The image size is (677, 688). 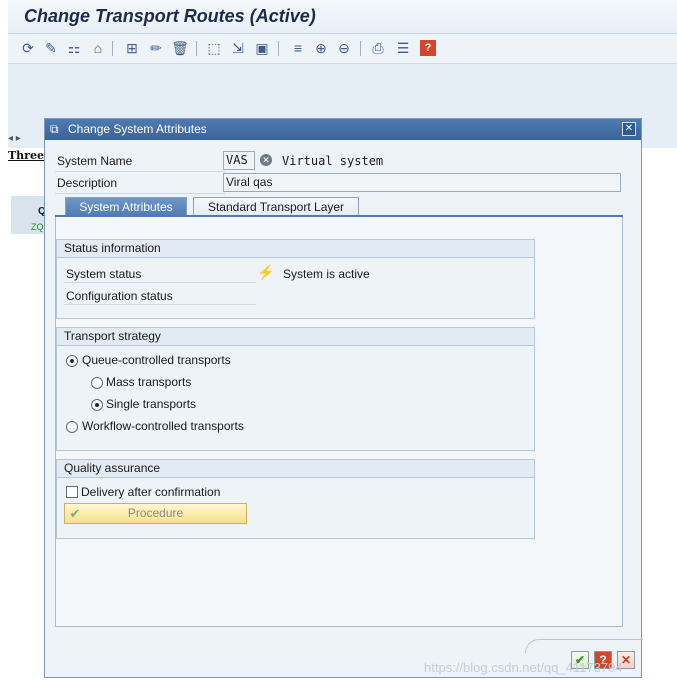 I want to click on system-node-code: ZQ, so click(x=37, y=227).